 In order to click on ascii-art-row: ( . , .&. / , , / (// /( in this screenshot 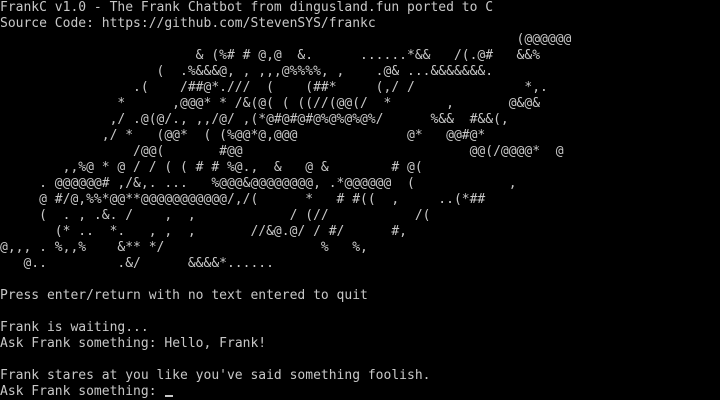, I will do `click(215, 215)`.